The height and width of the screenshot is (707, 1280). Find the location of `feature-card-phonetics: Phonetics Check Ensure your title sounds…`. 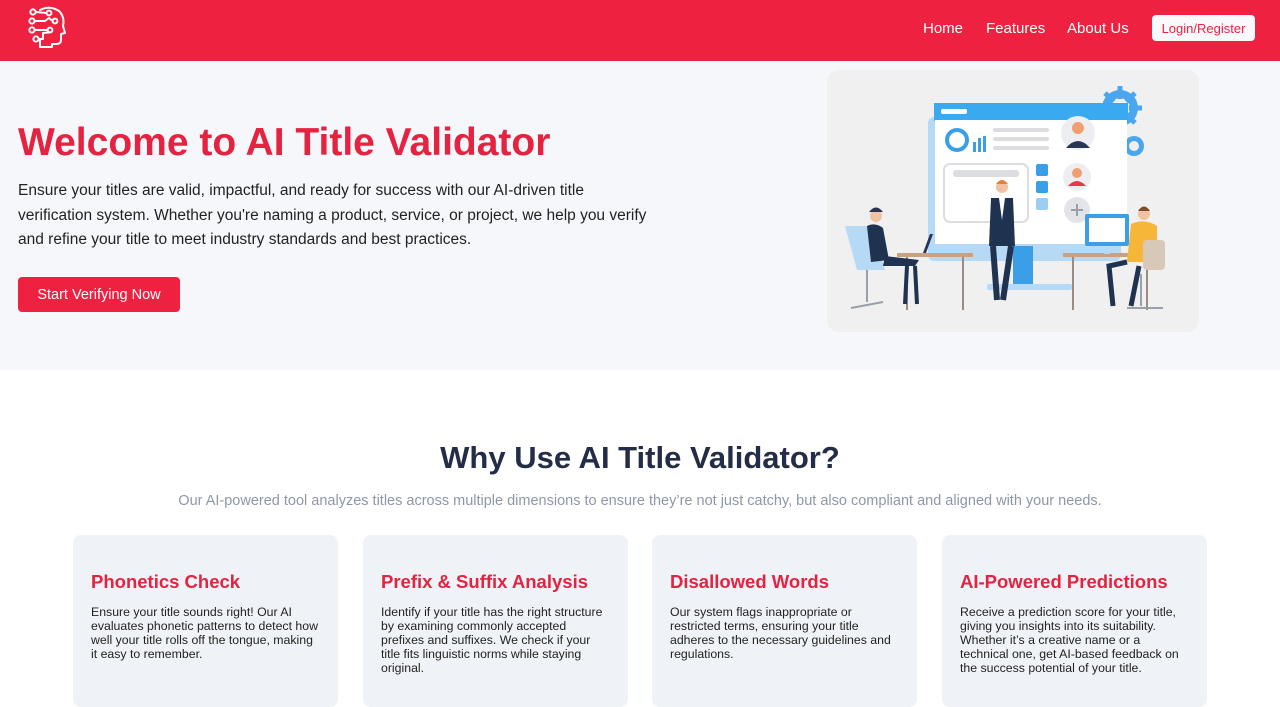

feature-card-phonetics: Phonetics Check Ensure your title sounds… is located at coordinates (205, 621).